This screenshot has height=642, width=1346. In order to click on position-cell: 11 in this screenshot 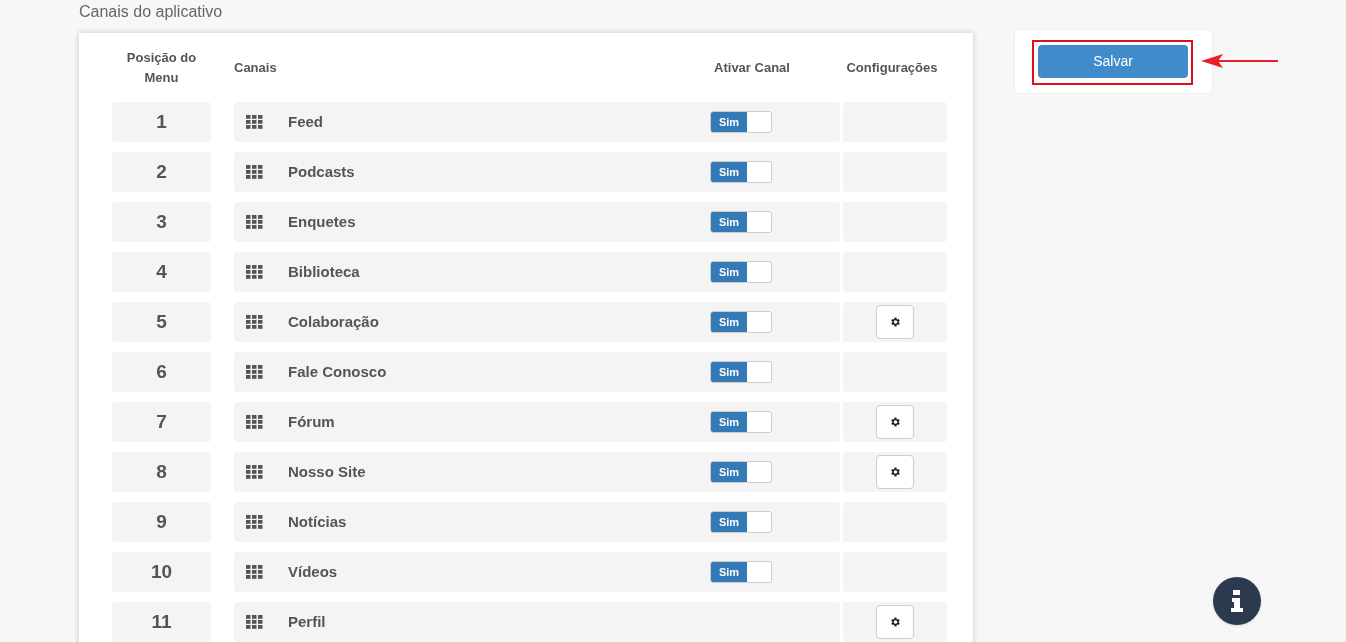, I will do `click(161, 622)`.